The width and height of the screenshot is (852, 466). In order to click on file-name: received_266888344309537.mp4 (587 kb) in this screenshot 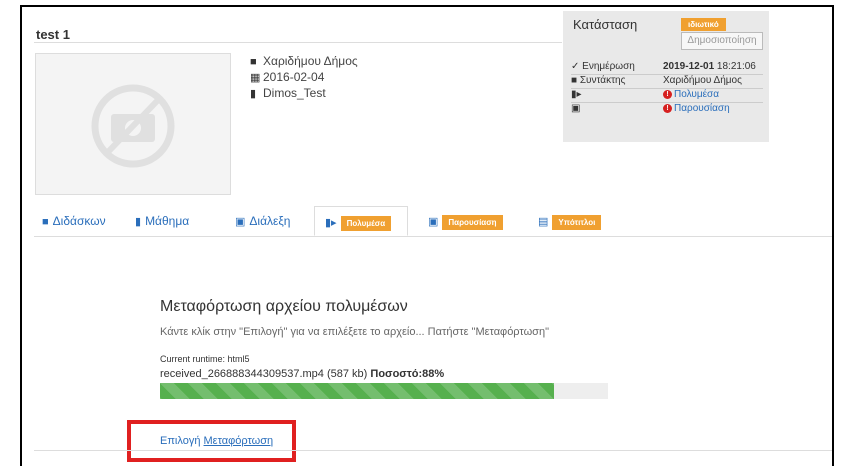, I will do `click(265, 374)`.